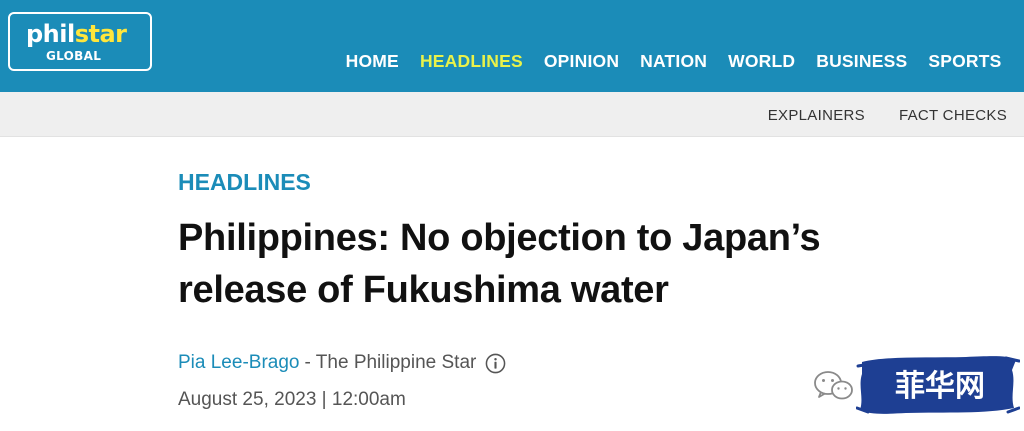 The image size is (1024, 431). I want to click on nav-item-nation: NATION, so click(674, 61).